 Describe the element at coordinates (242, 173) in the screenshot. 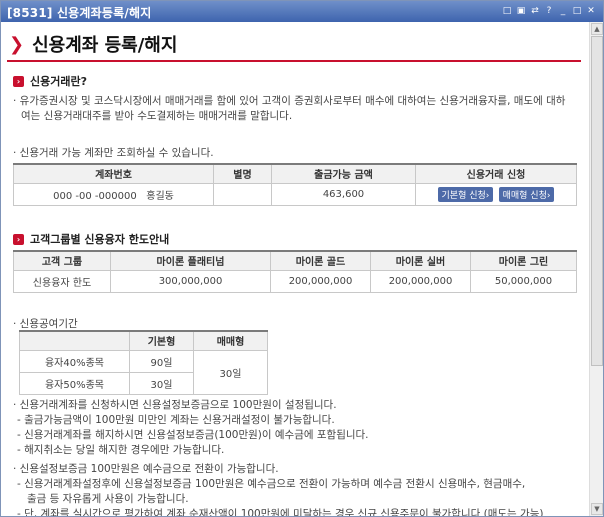

I see `col-nickname: 별명` at that location.